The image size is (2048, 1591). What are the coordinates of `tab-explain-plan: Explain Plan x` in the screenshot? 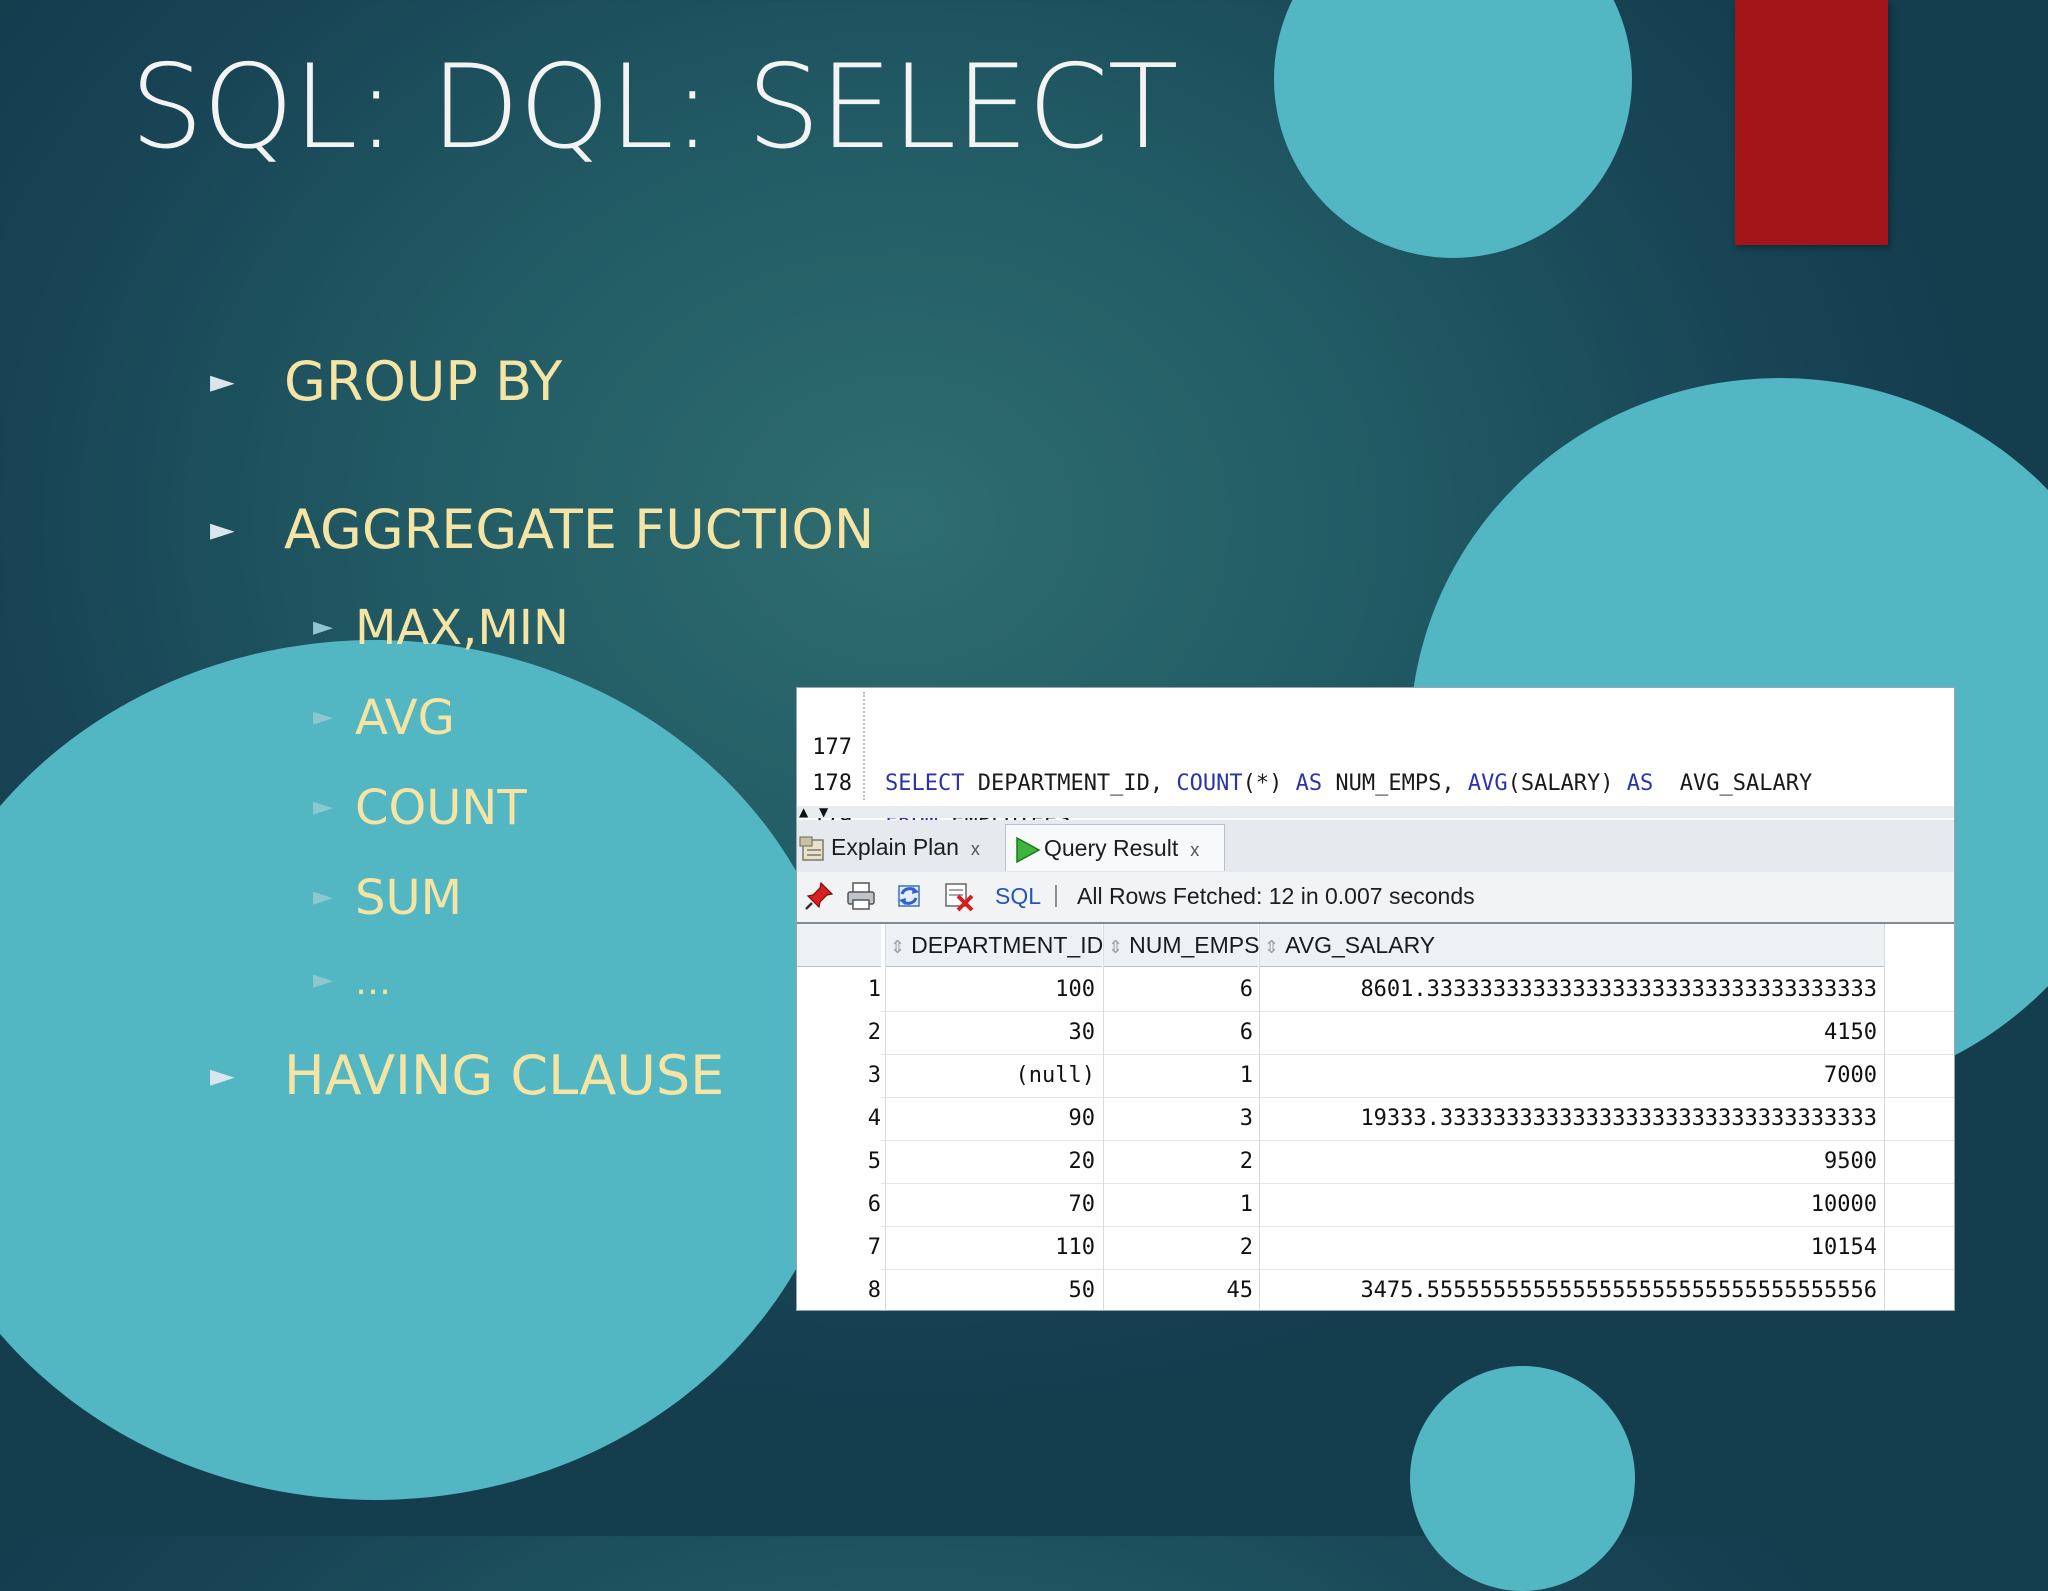 It's located at (899, 847).